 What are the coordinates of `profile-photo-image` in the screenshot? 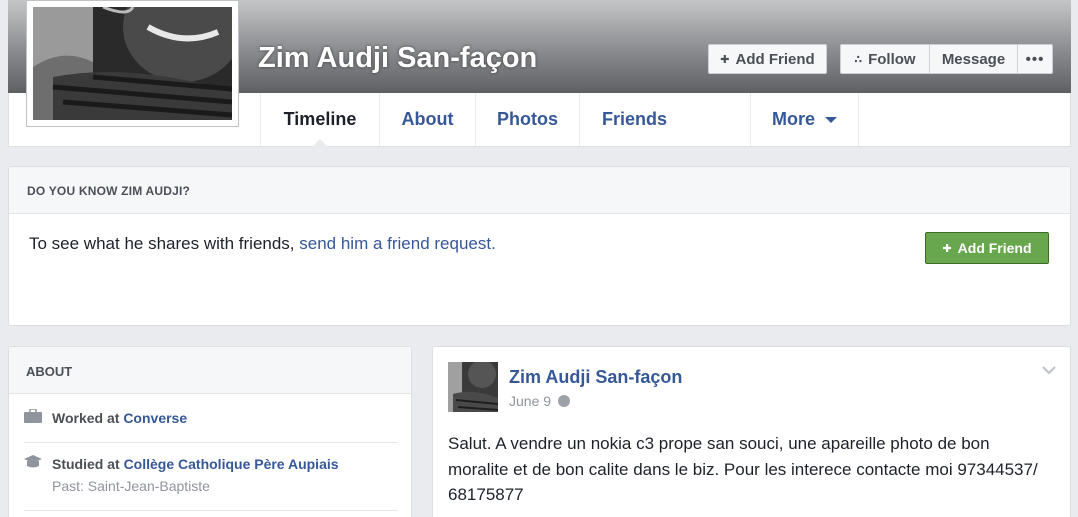 It's located at (132, 63).